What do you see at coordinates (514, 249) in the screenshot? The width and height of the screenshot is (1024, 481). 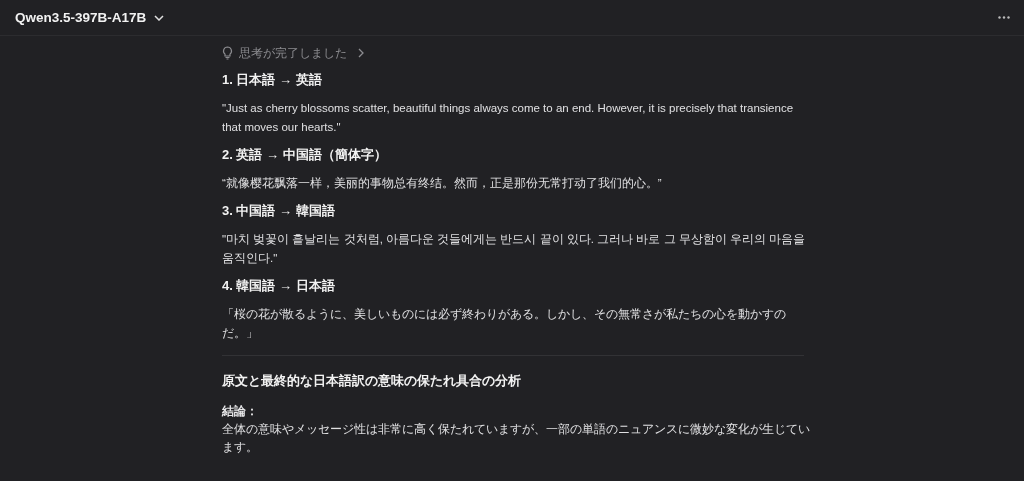 I see `translation-text: "마치 벚꽃이 흩날리는 것처럼, 아름다운 것들에게는 반드시 끝이 있다. 그러나 바로 그 무상함이 우리의 마음을 움직인다."` at bounding box center [514, 249].